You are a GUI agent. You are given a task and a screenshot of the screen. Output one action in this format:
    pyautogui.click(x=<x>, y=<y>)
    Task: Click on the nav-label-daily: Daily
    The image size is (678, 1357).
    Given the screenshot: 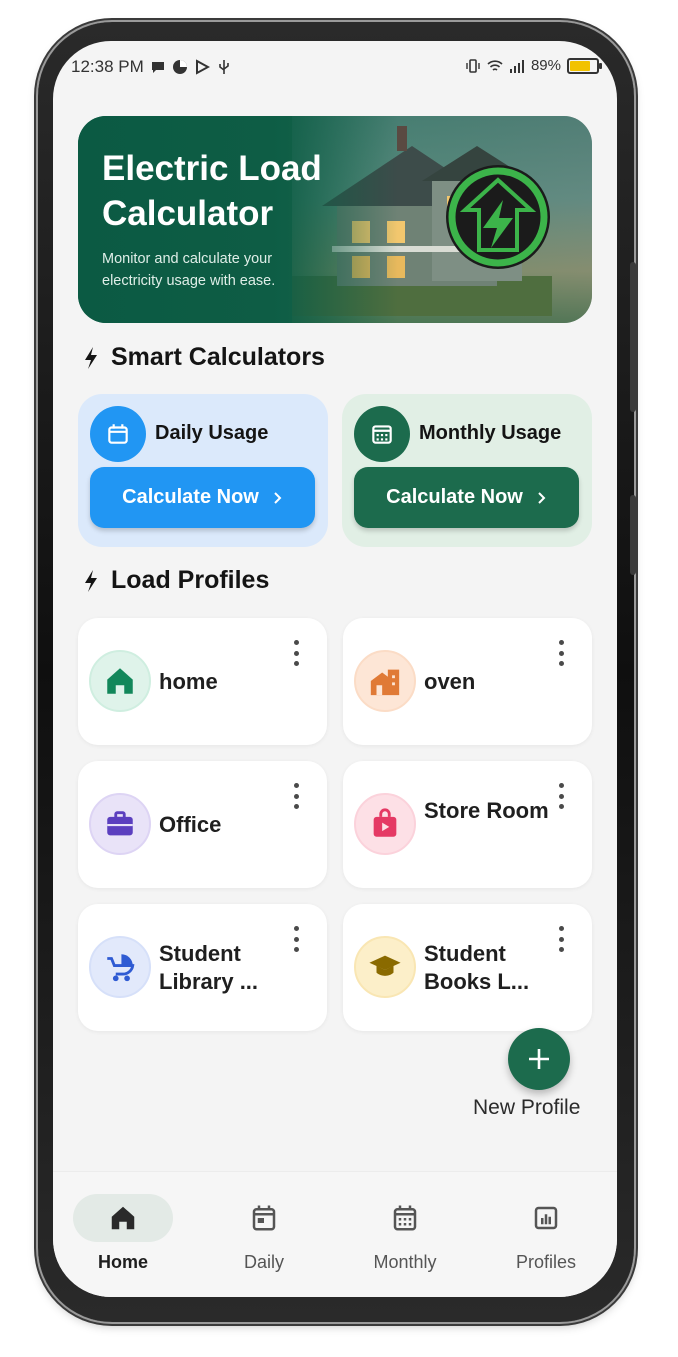 What is the action you would take?
    pyautogui.click(x=263, y=1262)
    